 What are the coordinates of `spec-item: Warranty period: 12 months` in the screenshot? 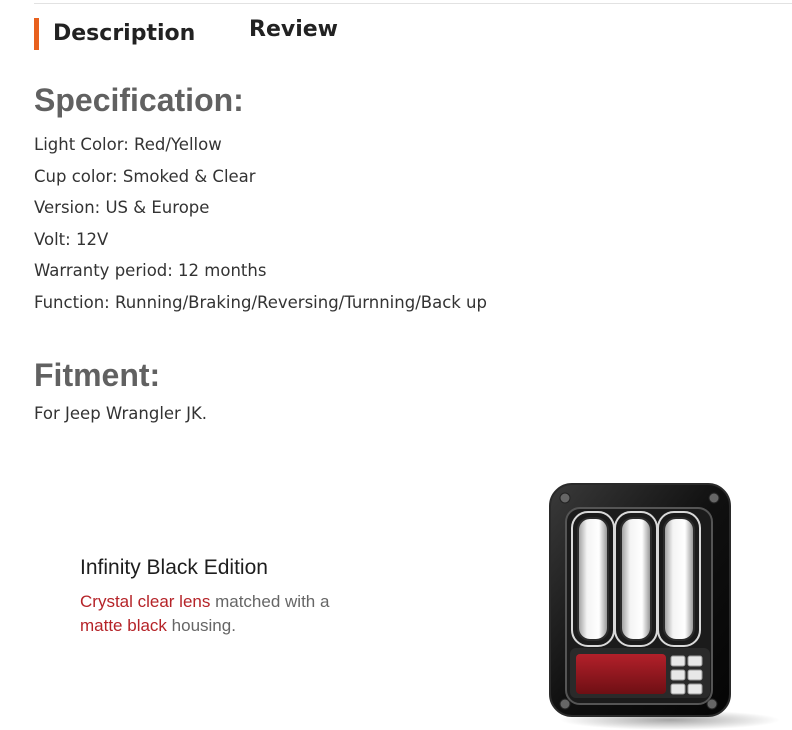 It's located at (150, 270).